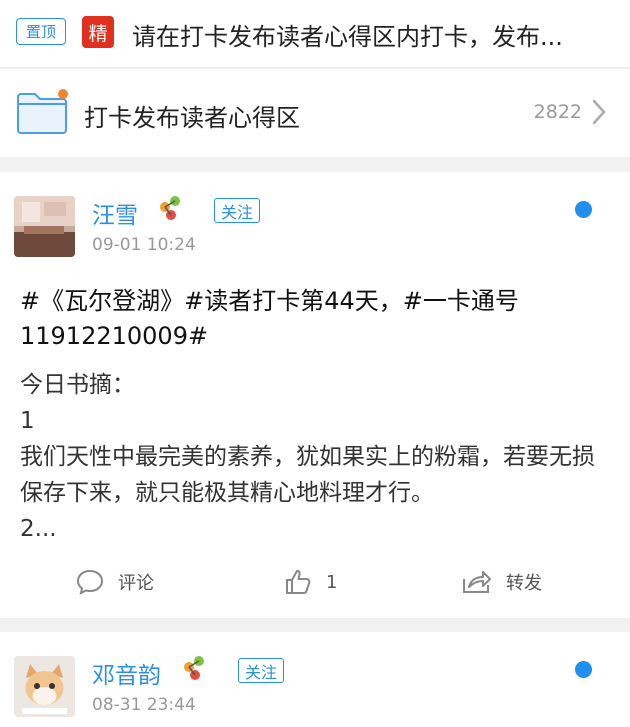 This screenshot has height=727, width=630. I want to click on topic-row: 打卡发布读者心得区 2822, so click(315, 113).